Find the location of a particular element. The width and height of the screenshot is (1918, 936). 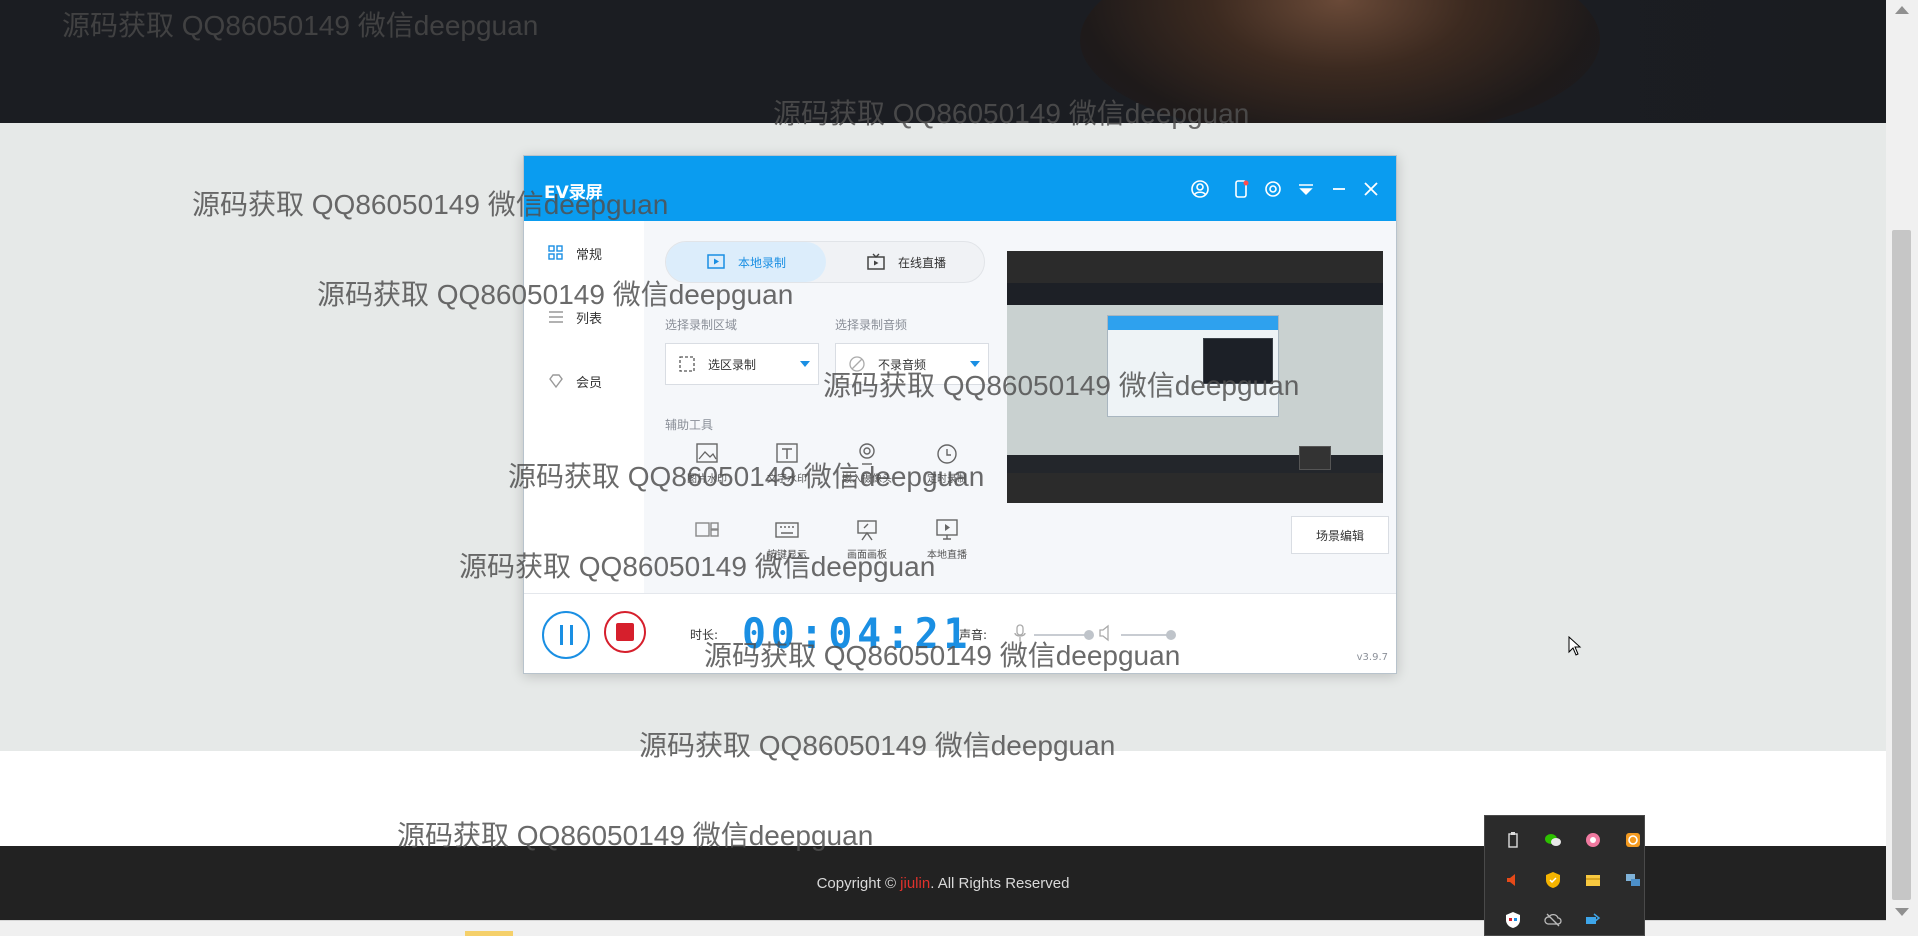

keyboard-icon is located at coordinates (787, 530).